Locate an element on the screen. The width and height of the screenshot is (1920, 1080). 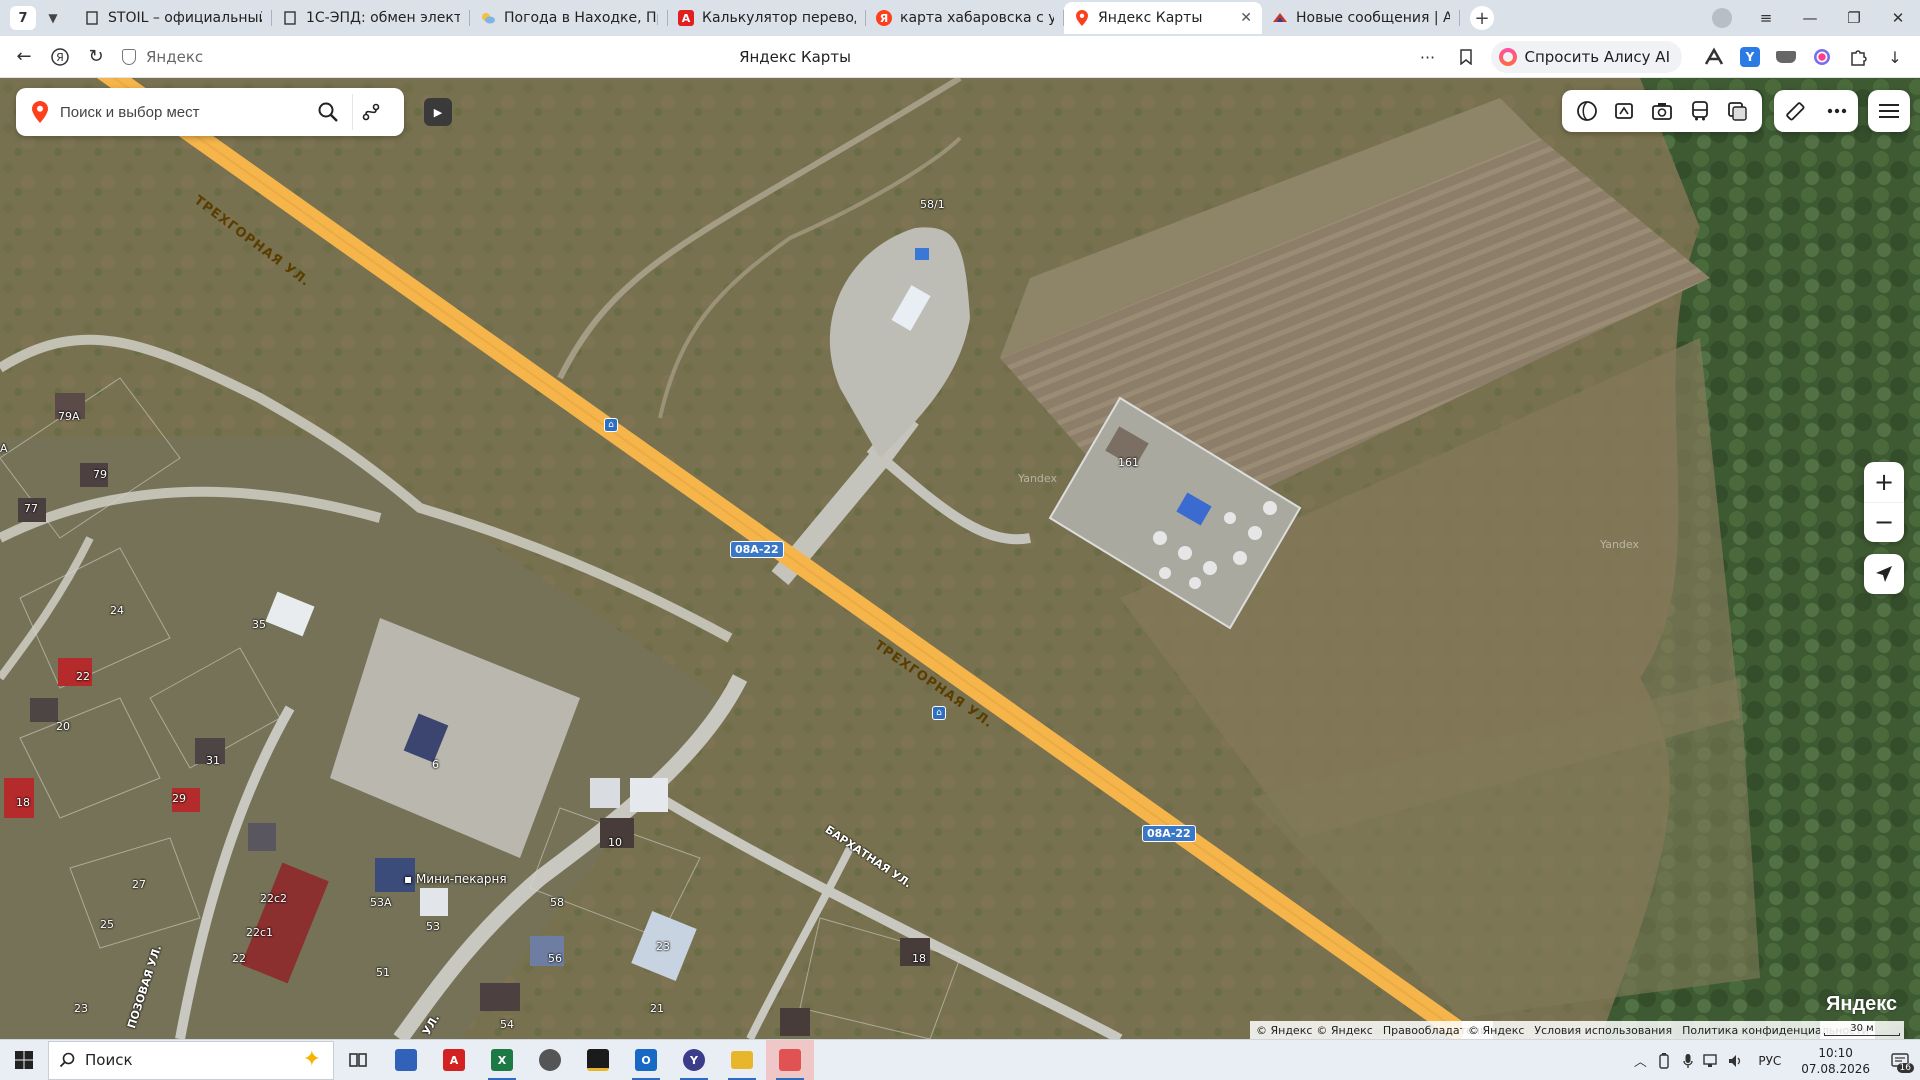
tab-amur-messages: Новые сообщения | Амур is located at coordinates (1361, 18).